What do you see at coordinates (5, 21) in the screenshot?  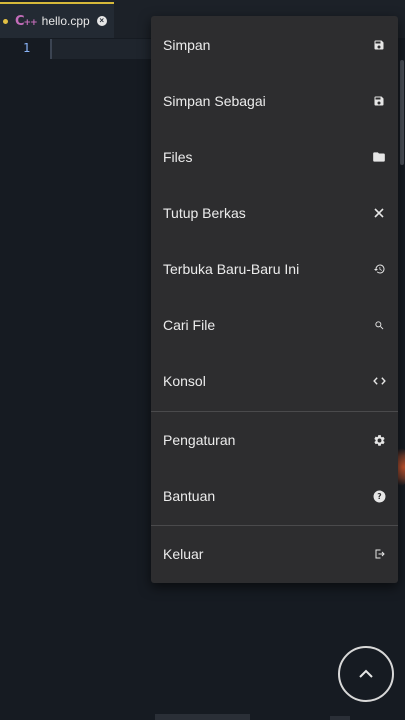 I see `unsaved-dot-icon` at bounding box center [5, 21].